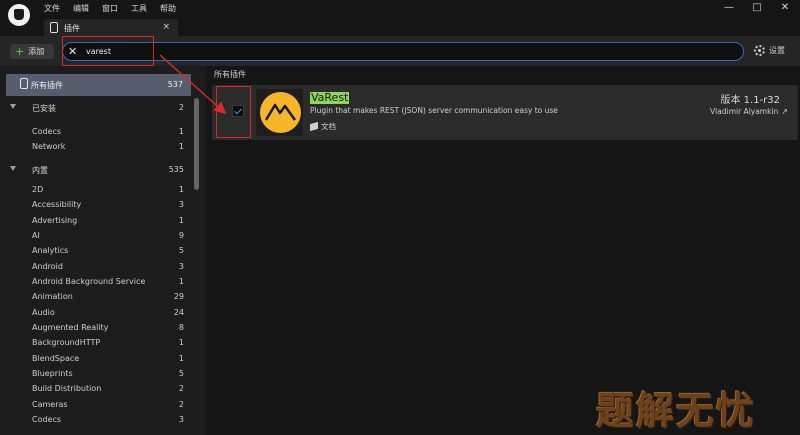 The width and height of the screenshot is (800, 435). What do you see at coordinates (56, 358) in the screenshot?
I see `sidebar-item-label: BlendSpace` at bounding box center [56, 358].